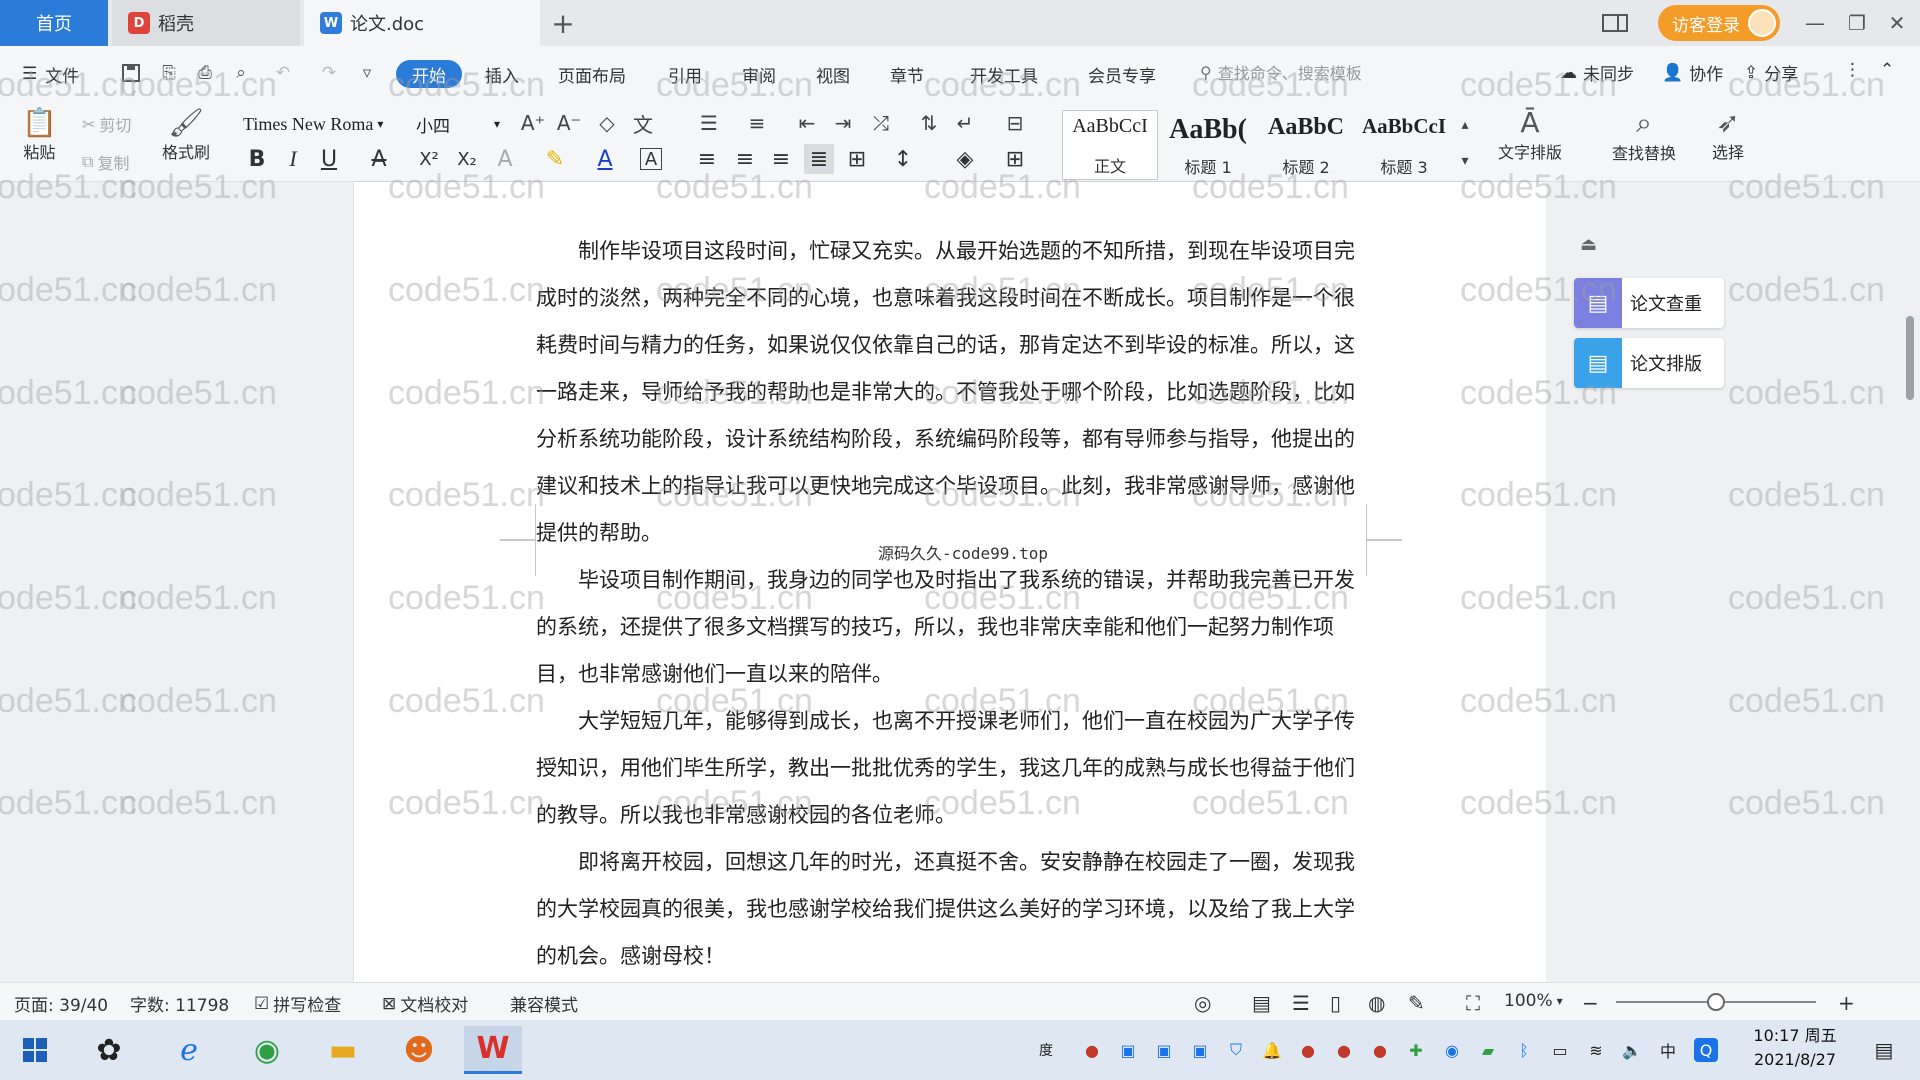 The image size is (1920, 1080). What do you see at coordinates (419, 1050) in the screenshot?
I see `media-player-icon: ☻` at bounding box center [419, 1050].